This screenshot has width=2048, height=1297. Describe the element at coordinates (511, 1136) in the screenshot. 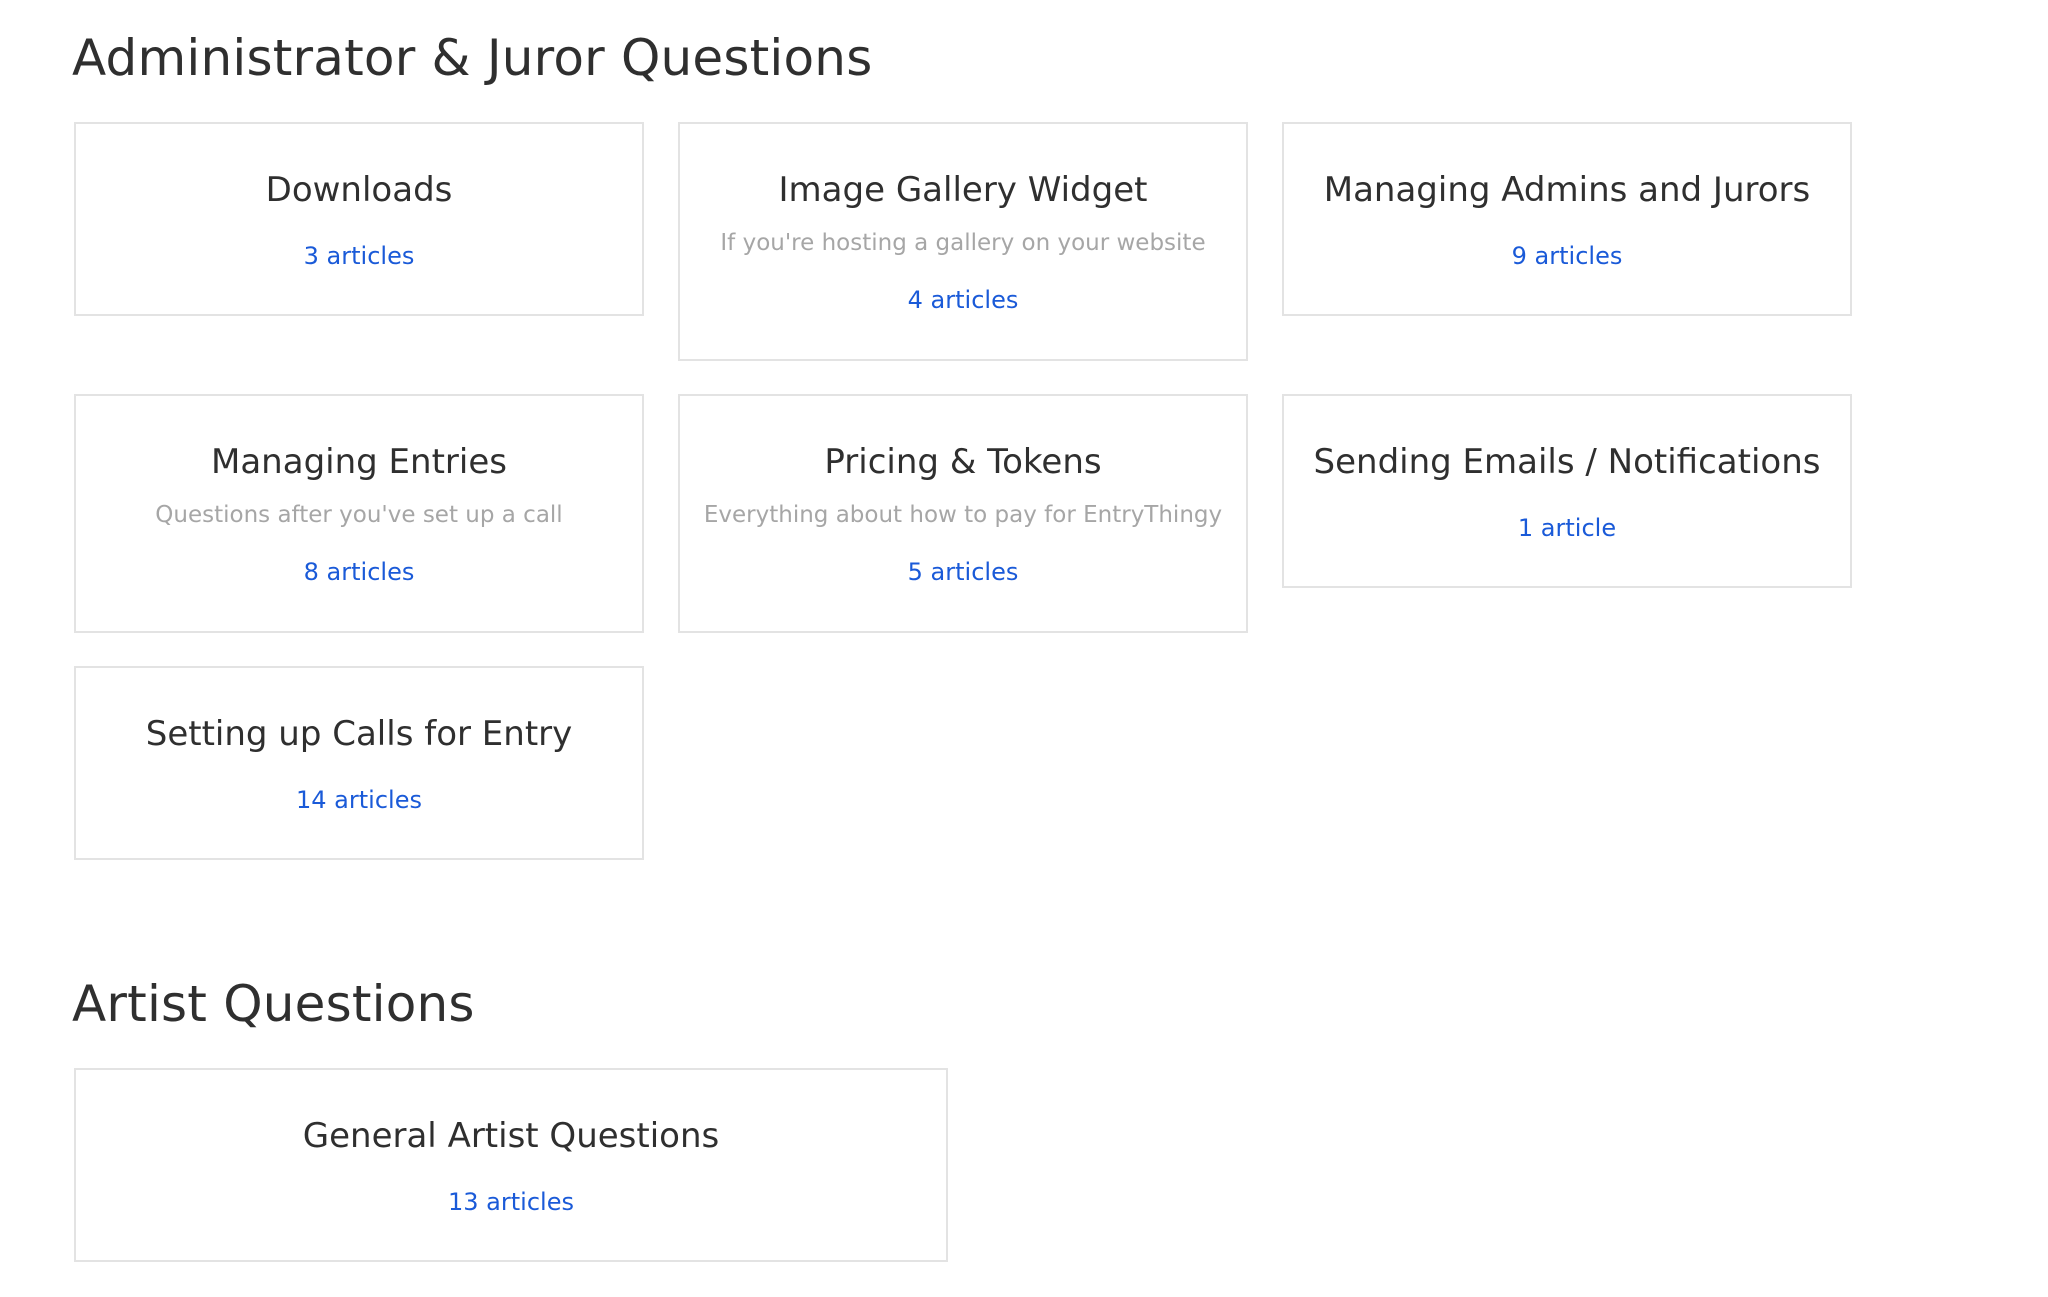

I see `category-title: General Artist Questions` at that location.